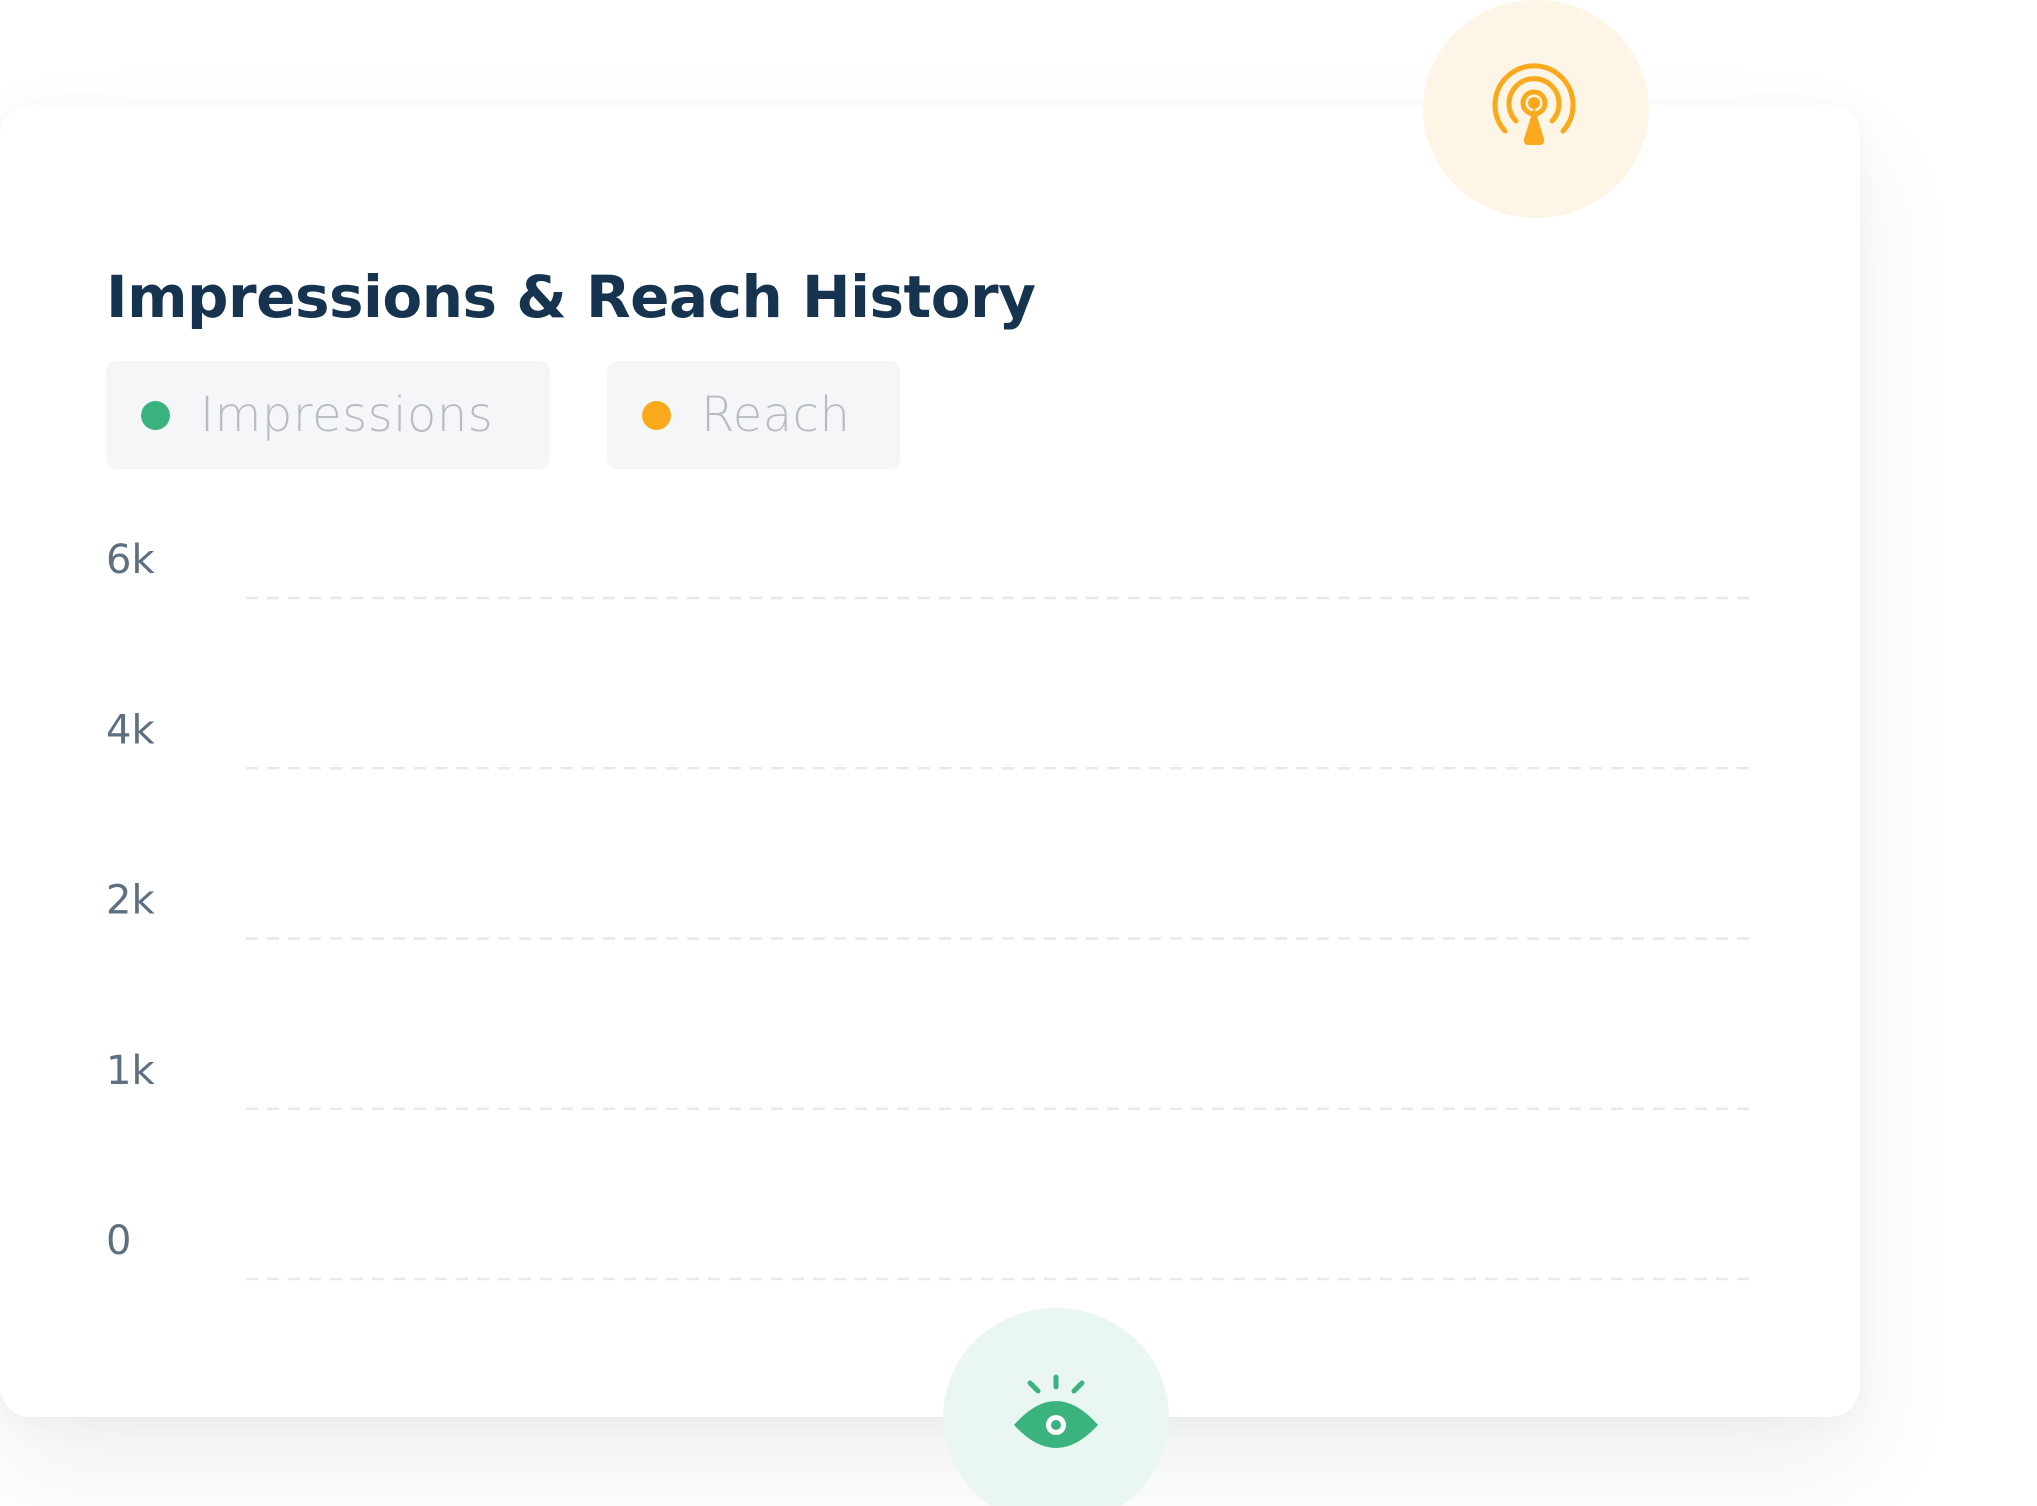 This screenshot has width=2037, height=1506. I want to click on y-axis-ticks: 0 1k 2k 4k 6k, so click(130, 900).